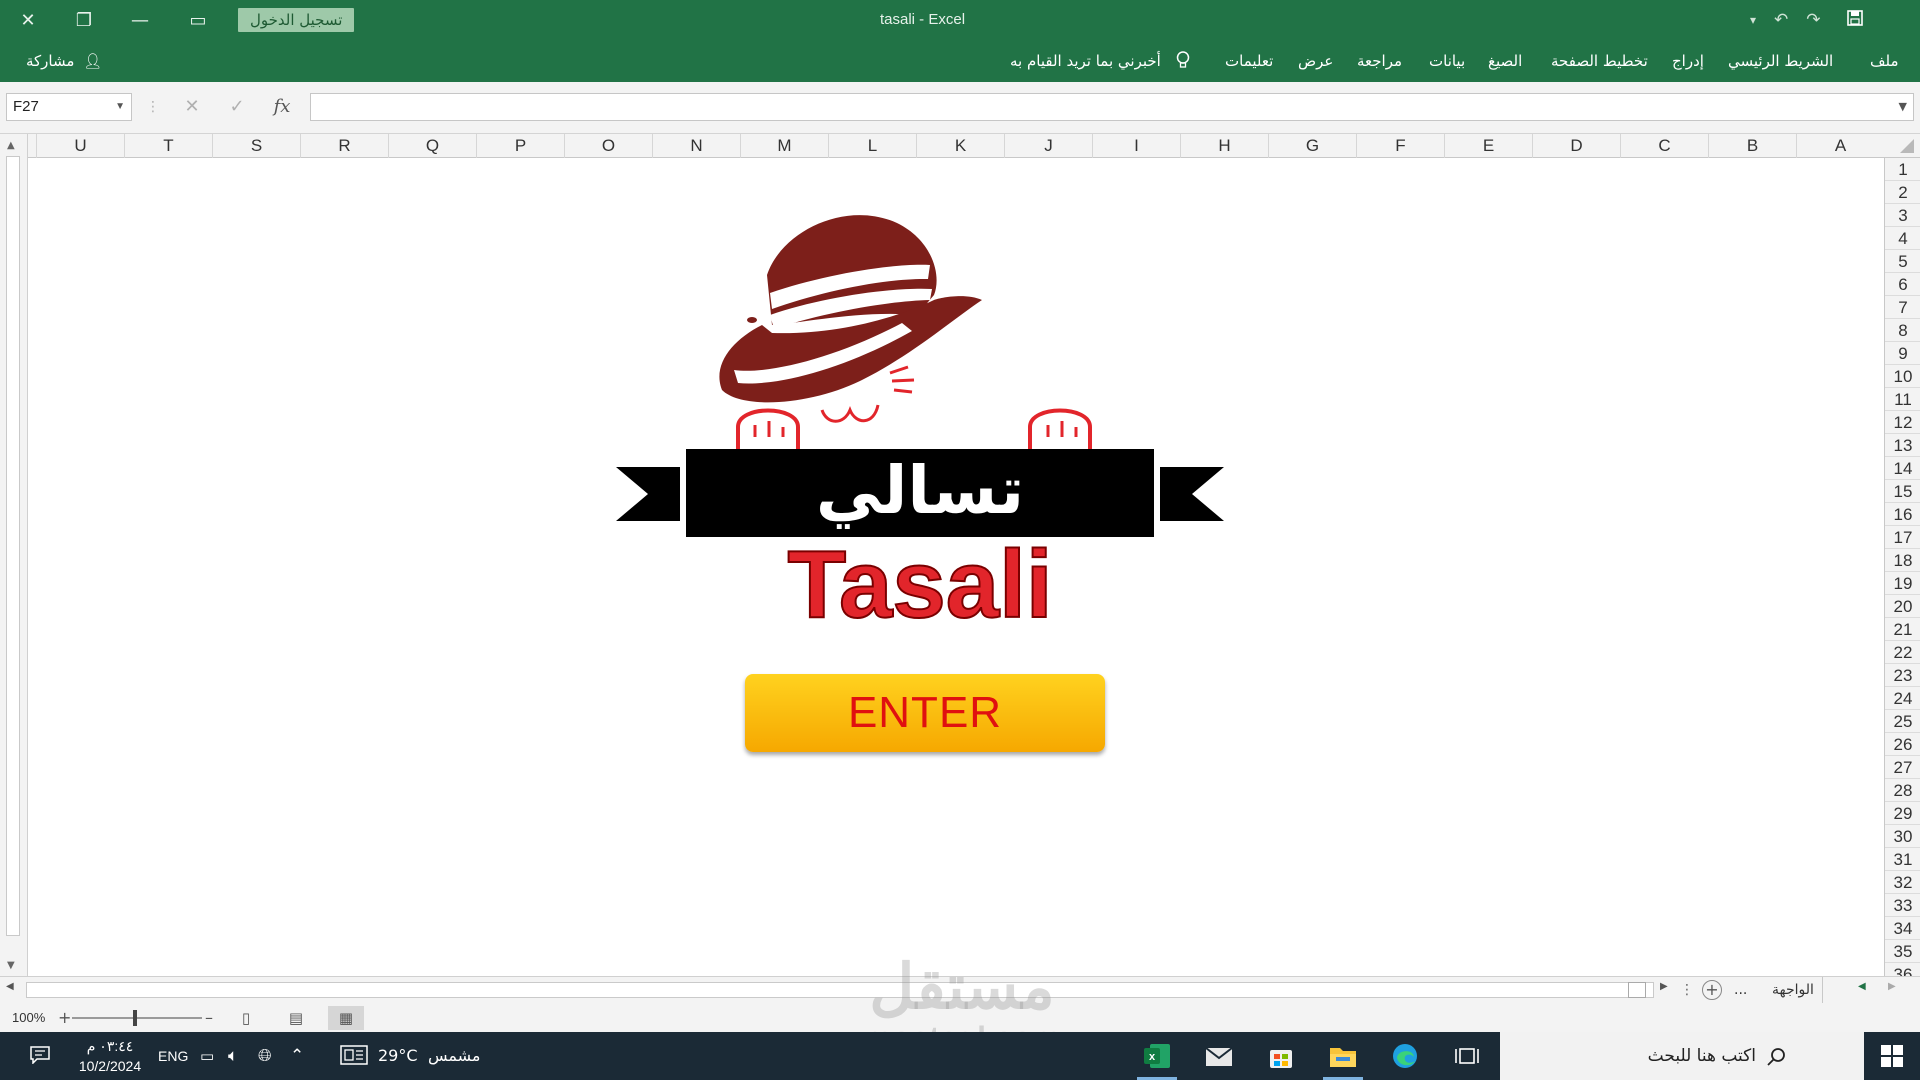  Describe the element at coordinates (192, 107) in the screenshot. I see `cancel-icon: ✕` at that location.